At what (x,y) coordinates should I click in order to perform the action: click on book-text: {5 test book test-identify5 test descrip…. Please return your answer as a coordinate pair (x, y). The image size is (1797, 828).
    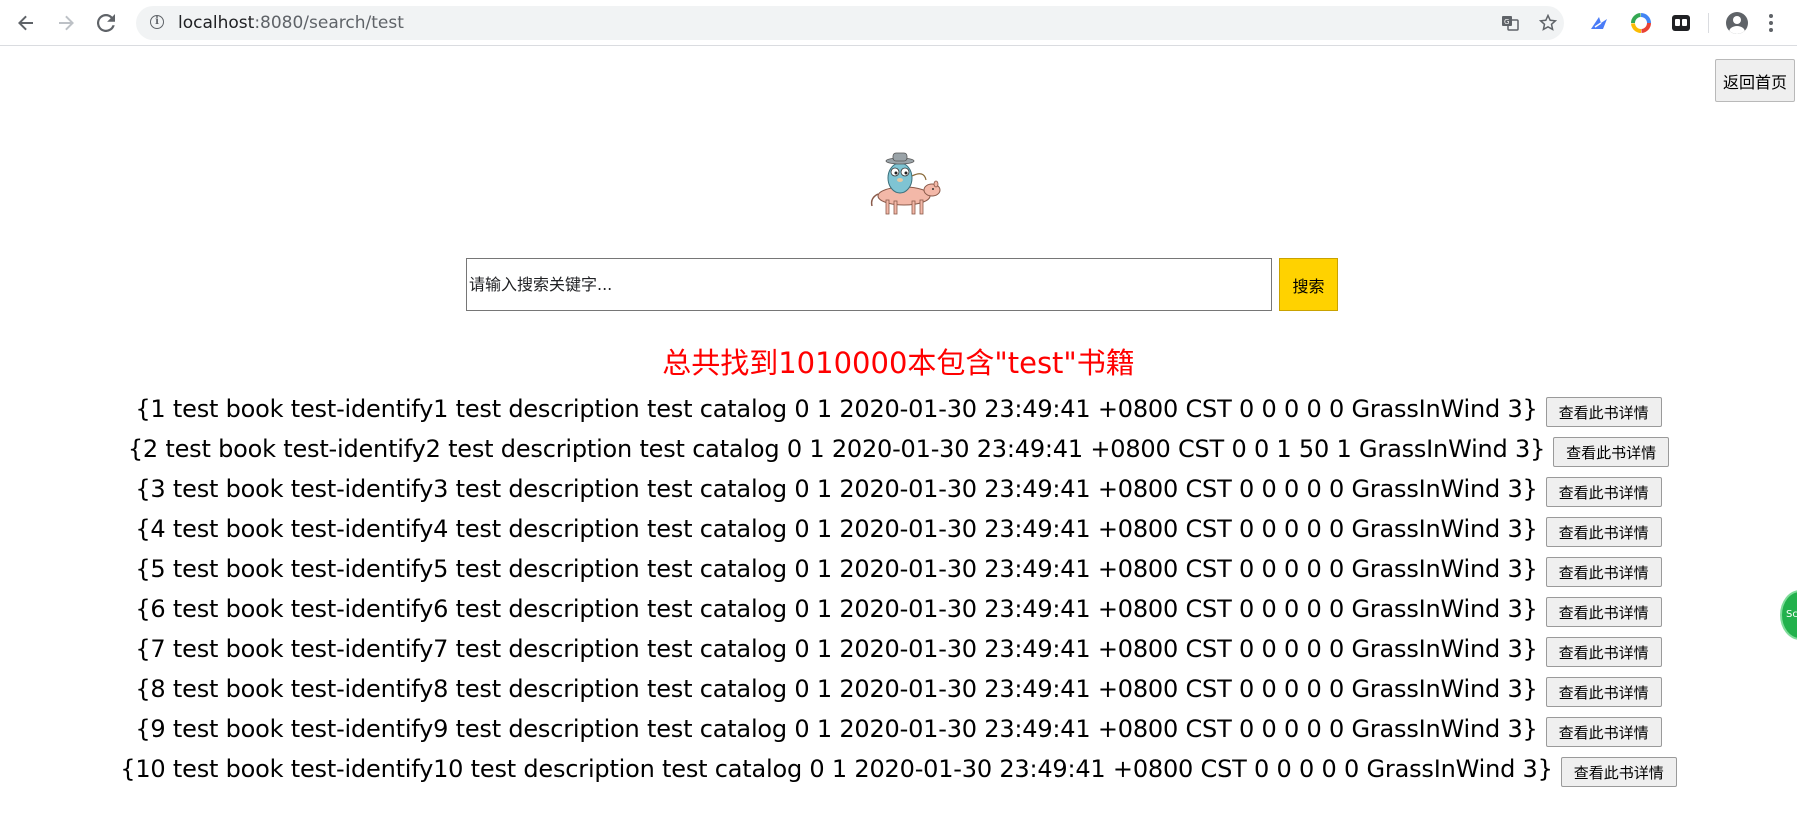
    Looking at the image, I should click on (836, 569).